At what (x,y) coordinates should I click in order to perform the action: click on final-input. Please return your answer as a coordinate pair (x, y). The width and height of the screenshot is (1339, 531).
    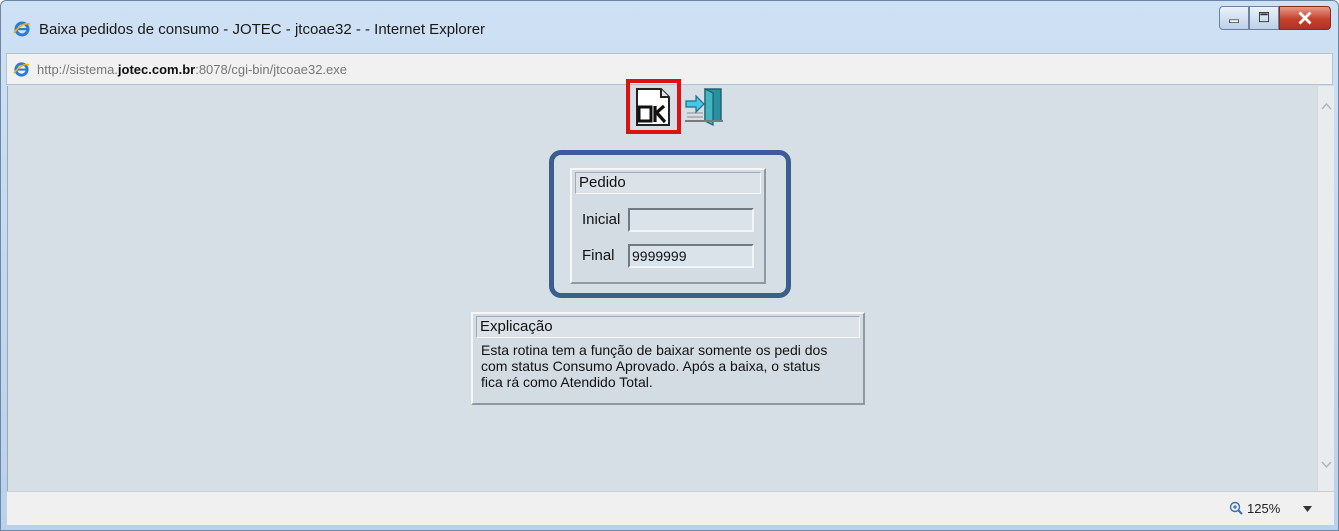
    Looking at the image, I should click on (691, 256).